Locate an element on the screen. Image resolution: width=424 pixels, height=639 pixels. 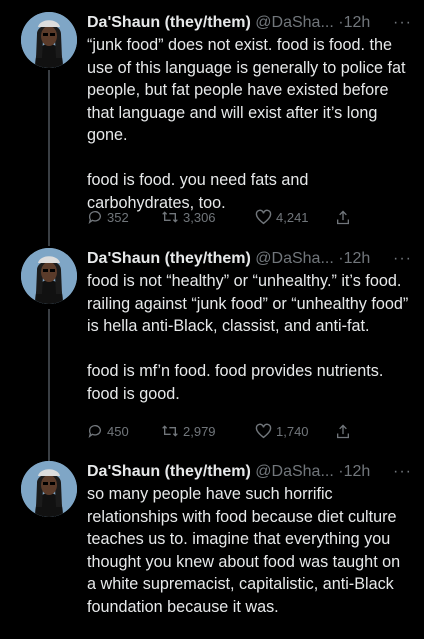
like-button: 1,740 is located at coordinates (282, 431).